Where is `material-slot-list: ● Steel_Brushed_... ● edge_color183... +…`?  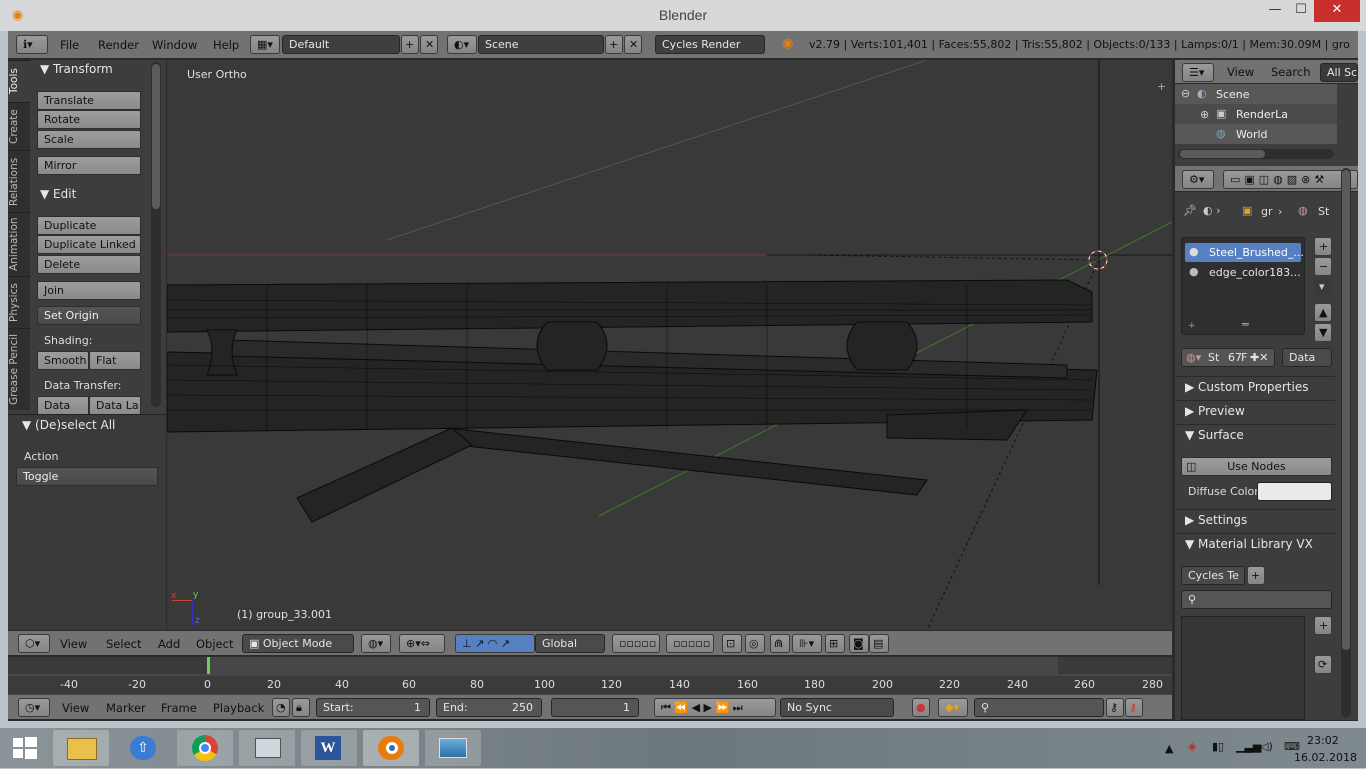
material-slot-list: ● Steel_Brushed_... ● edge_color183... +… is located at coordinates (1243, 286).